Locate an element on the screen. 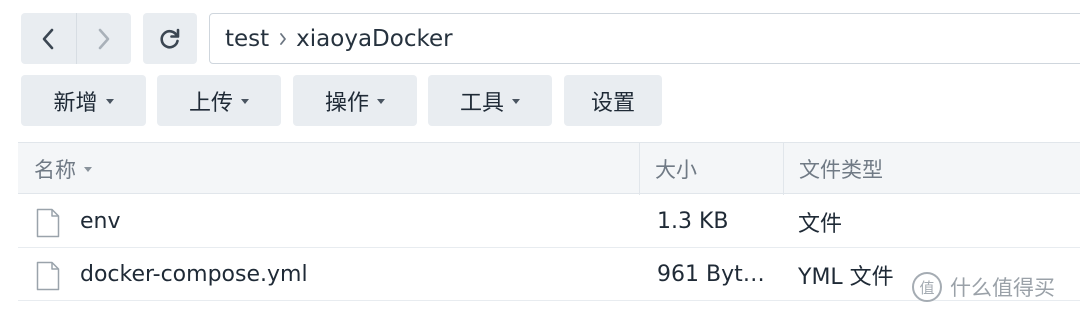 This screenshot has height=313, width=1080. watermark-text: 什么值得买 is located at coordinates (1002, 288).